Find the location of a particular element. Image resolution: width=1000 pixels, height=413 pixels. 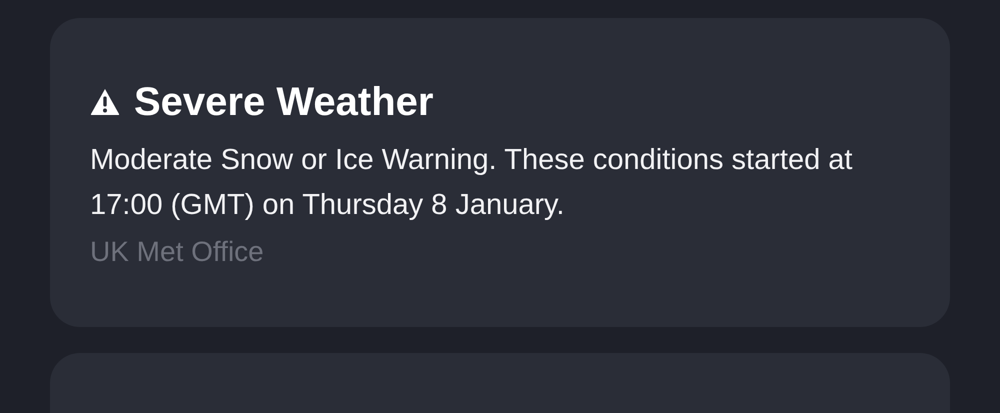

alert-message: Moderate Snow or Ice Warning. These conditions started at 17:00 (GMT) on Thursday 8 January. is located at coordinates (472, 183).